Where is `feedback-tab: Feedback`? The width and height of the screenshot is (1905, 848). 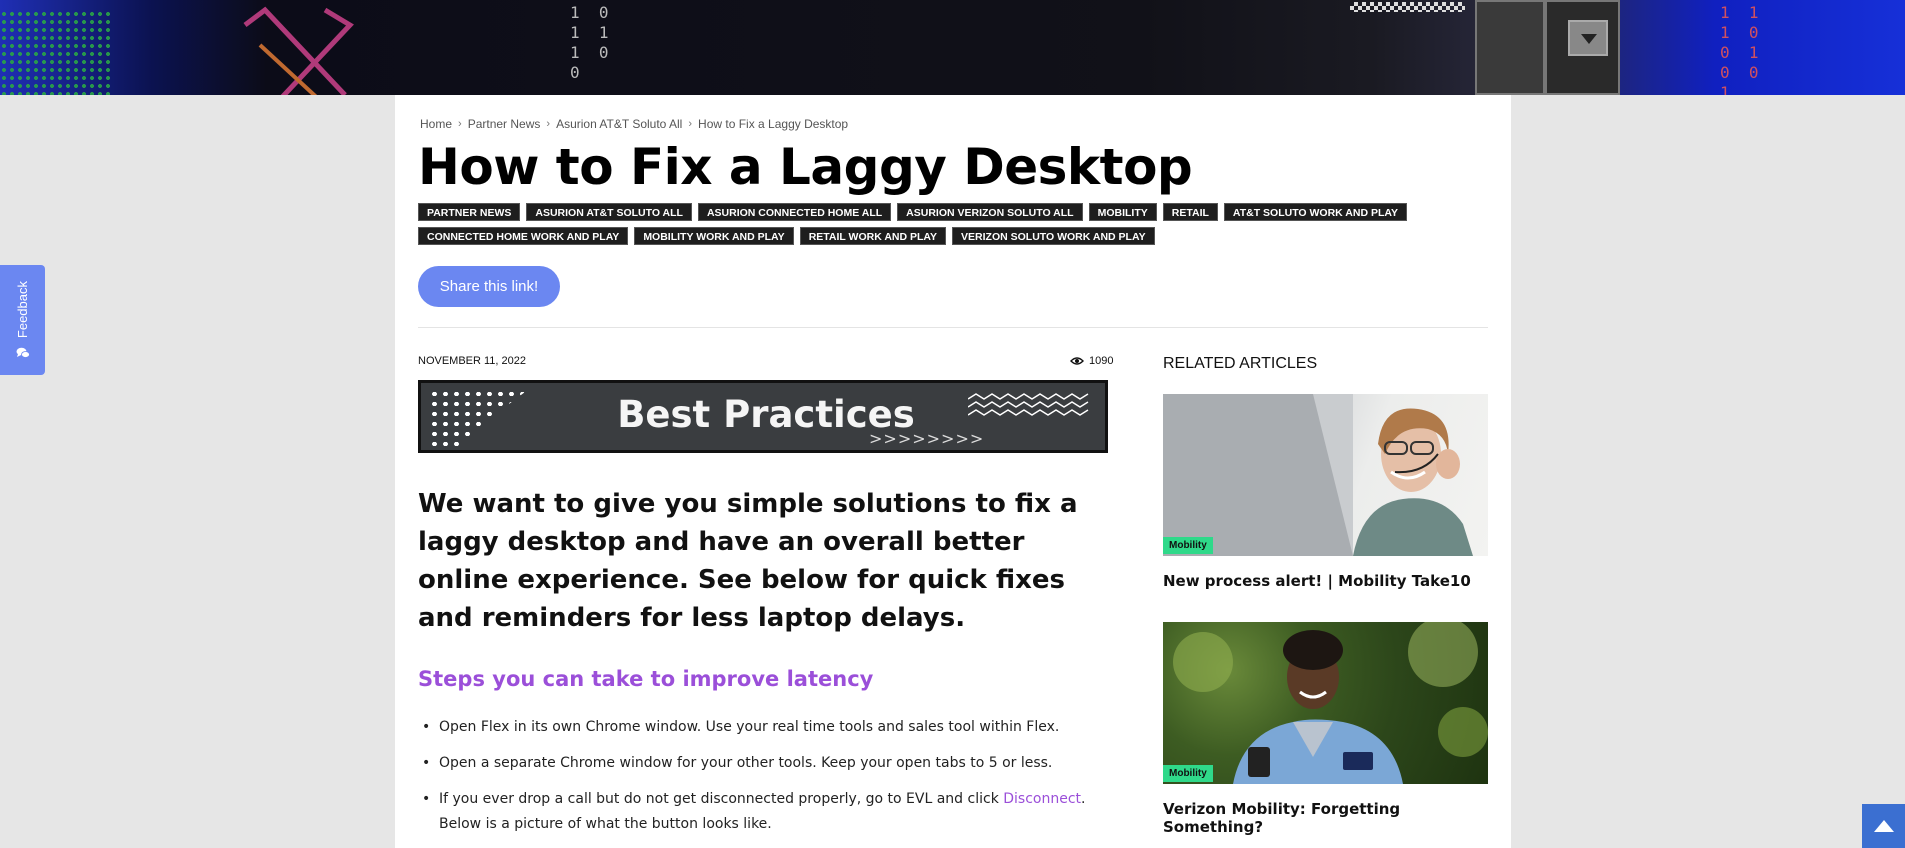 feedback-tab: Feedback is located at coordinates (22, 320).